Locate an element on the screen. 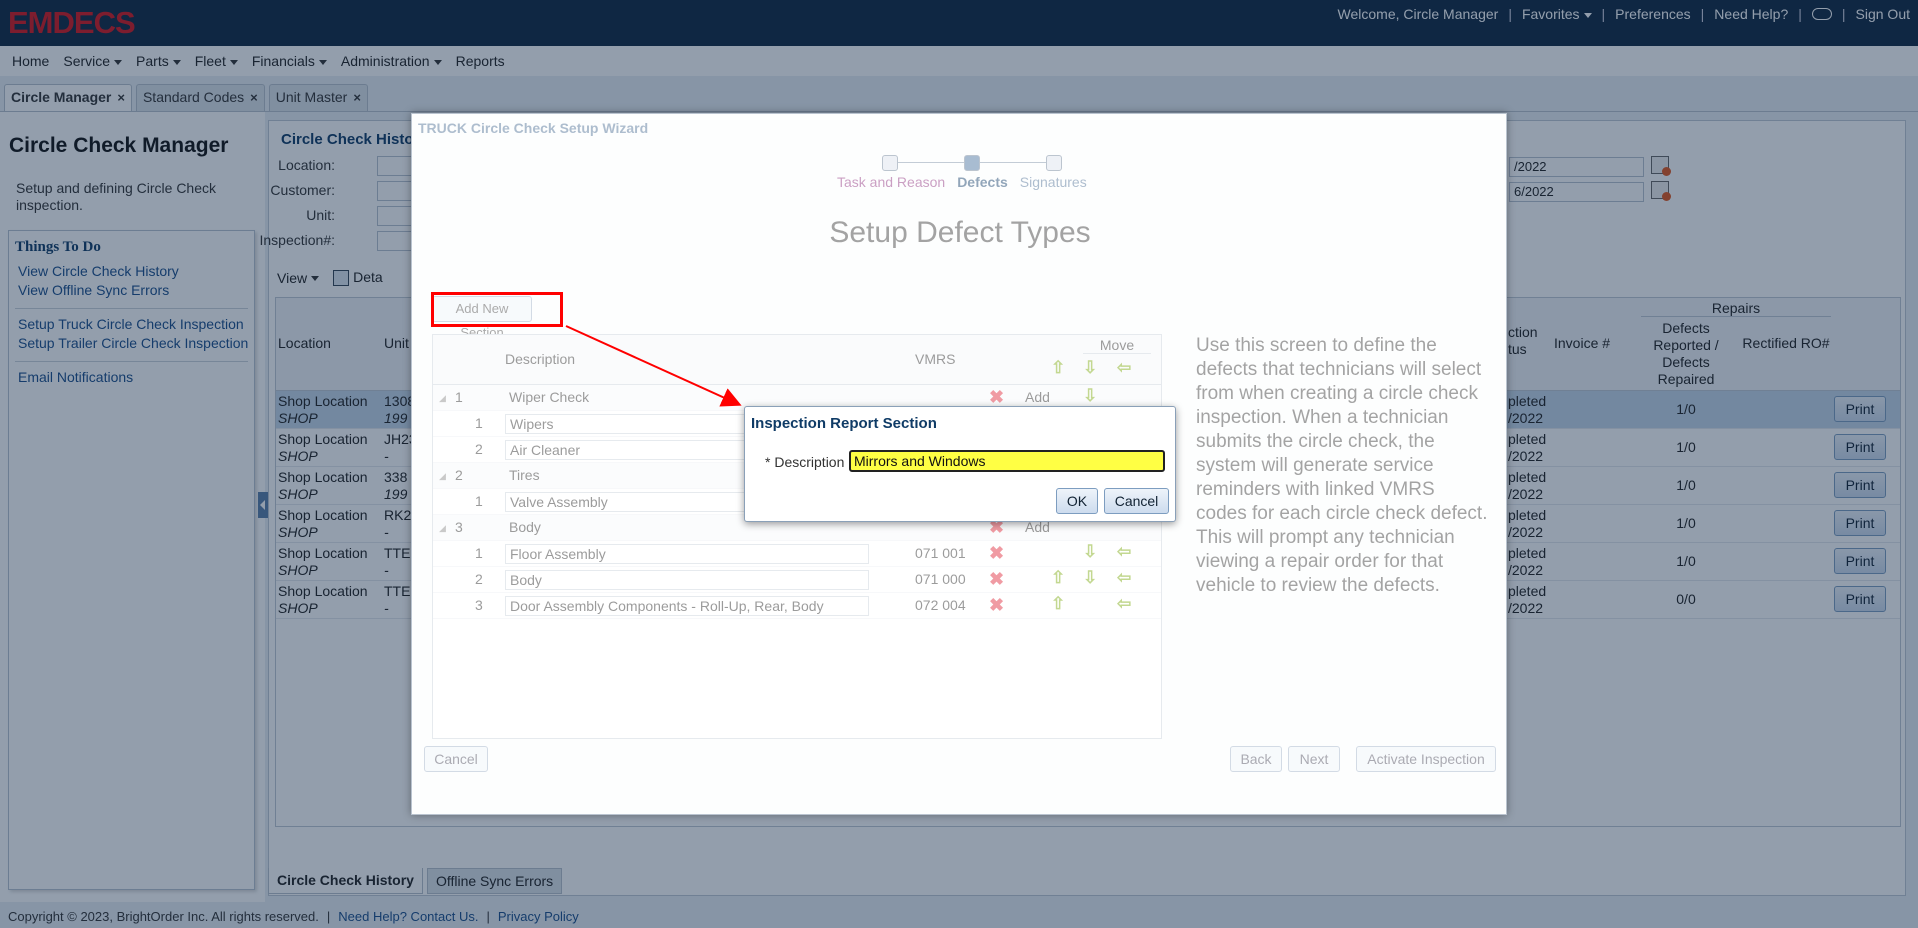 This screenshot has width=1918, height=928. defects-header: Description VMRS Move ⇧ ⇩ ⇦ is located at coordinates (797, 360).